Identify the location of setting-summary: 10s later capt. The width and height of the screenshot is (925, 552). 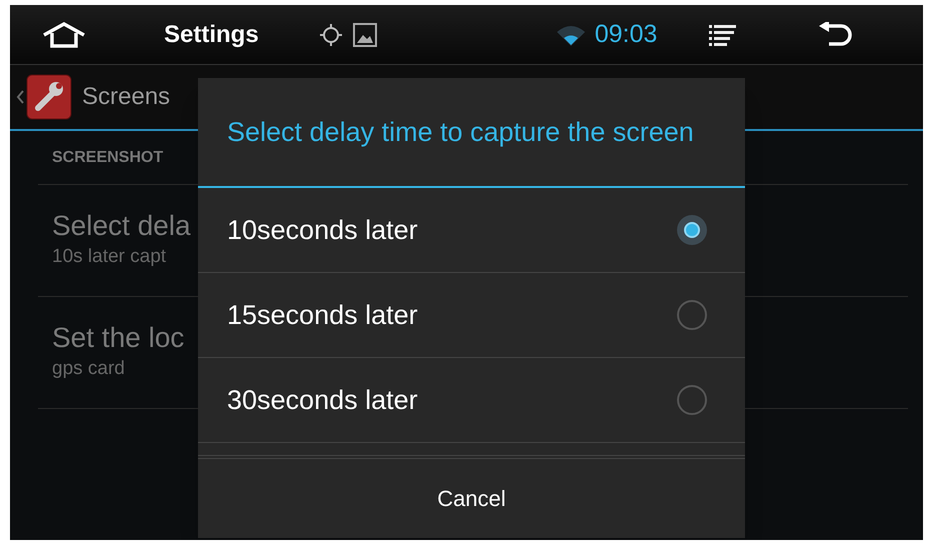
(109, 257).